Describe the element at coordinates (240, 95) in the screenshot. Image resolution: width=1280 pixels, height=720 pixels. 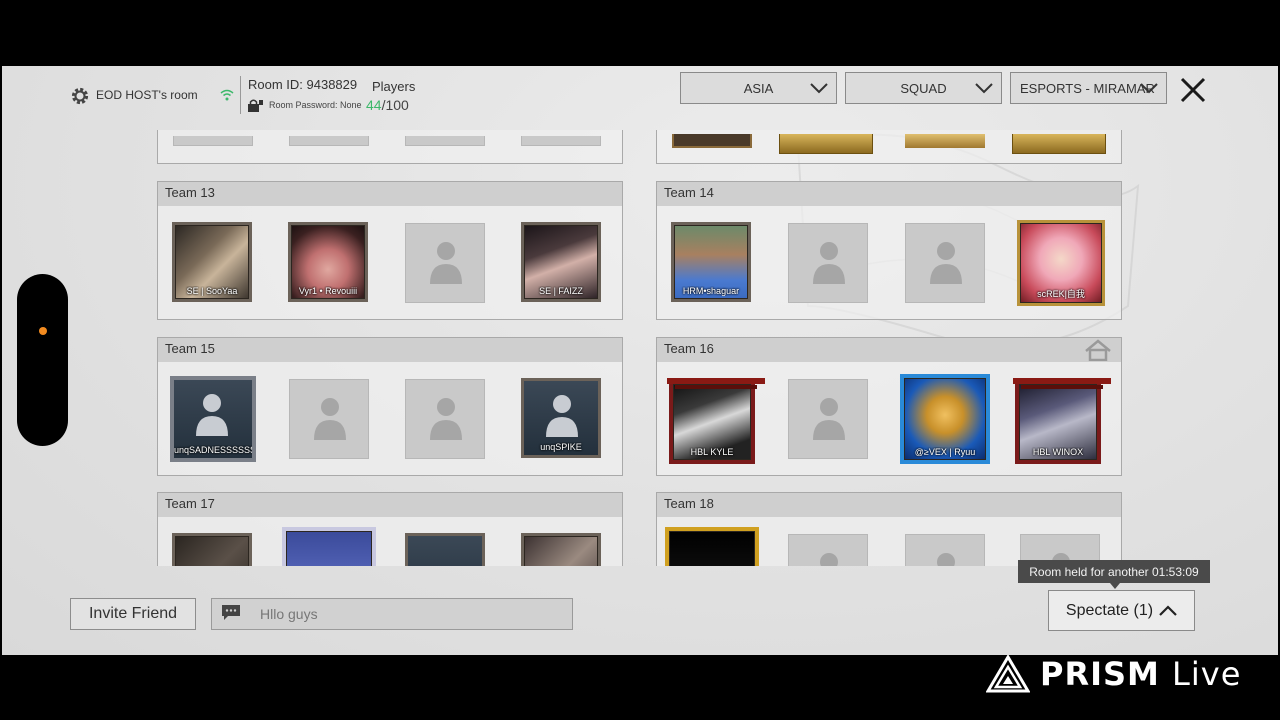
I see `header-divider` at that location.